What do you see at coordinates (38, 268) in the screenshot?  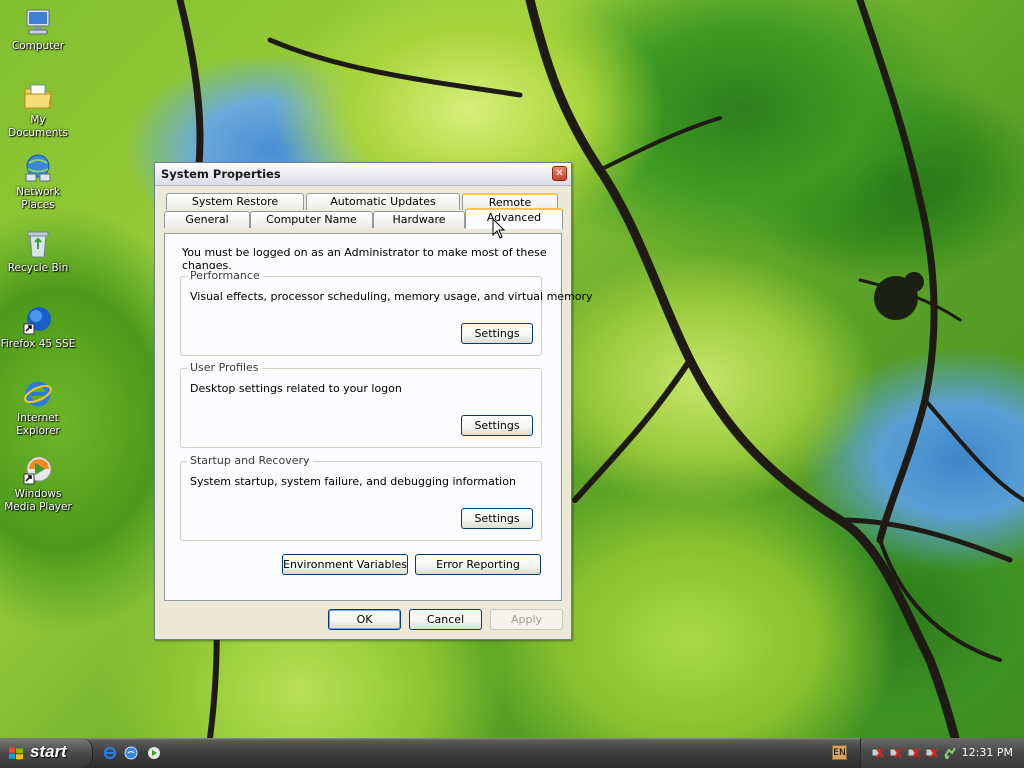 I see `desktop-icon-label: Recycle Bin` at bounding box center [38, 268].